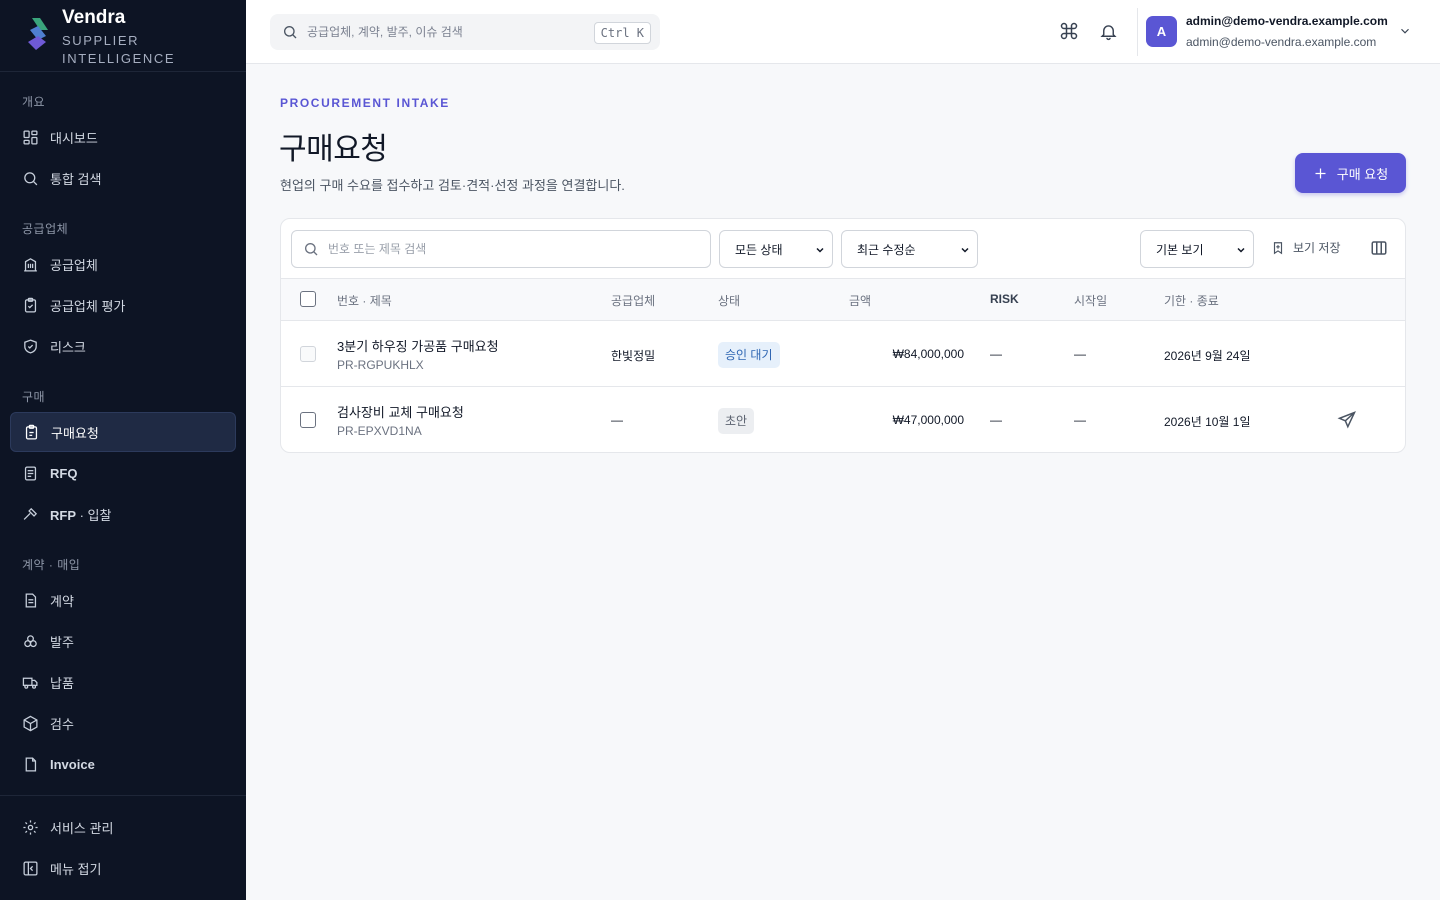  I want to click on row-amount: ₩84,000,000, so click(928, 354).